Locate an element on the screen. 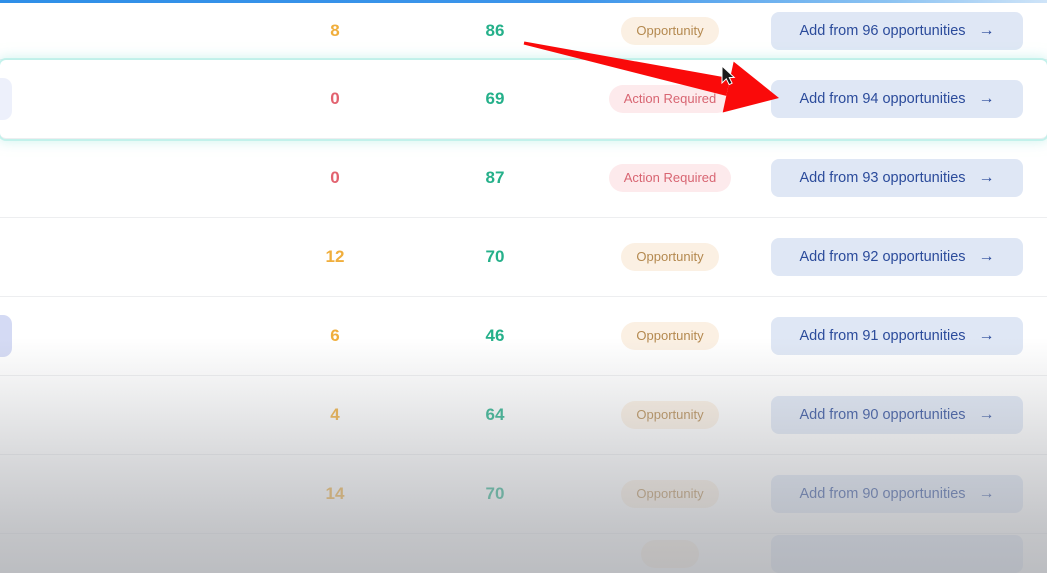 Image resolution: width=1047 pixels, height=573 pixels. cell-count-primary: 12 is located at coordinates (335, 256).